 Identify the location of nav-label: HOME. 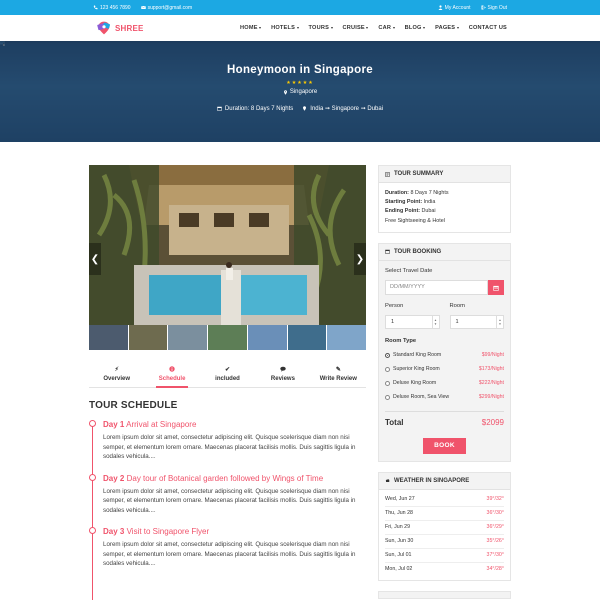
(249, 28).